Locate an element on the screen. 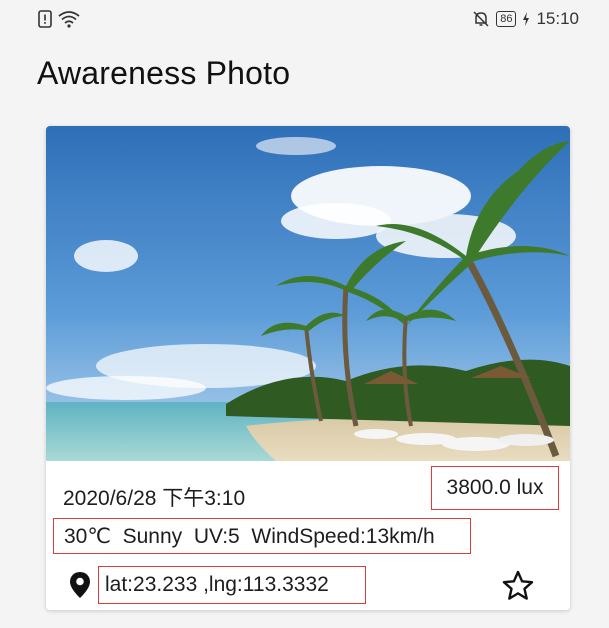  charging-icon is located at coordinates (526, 19).